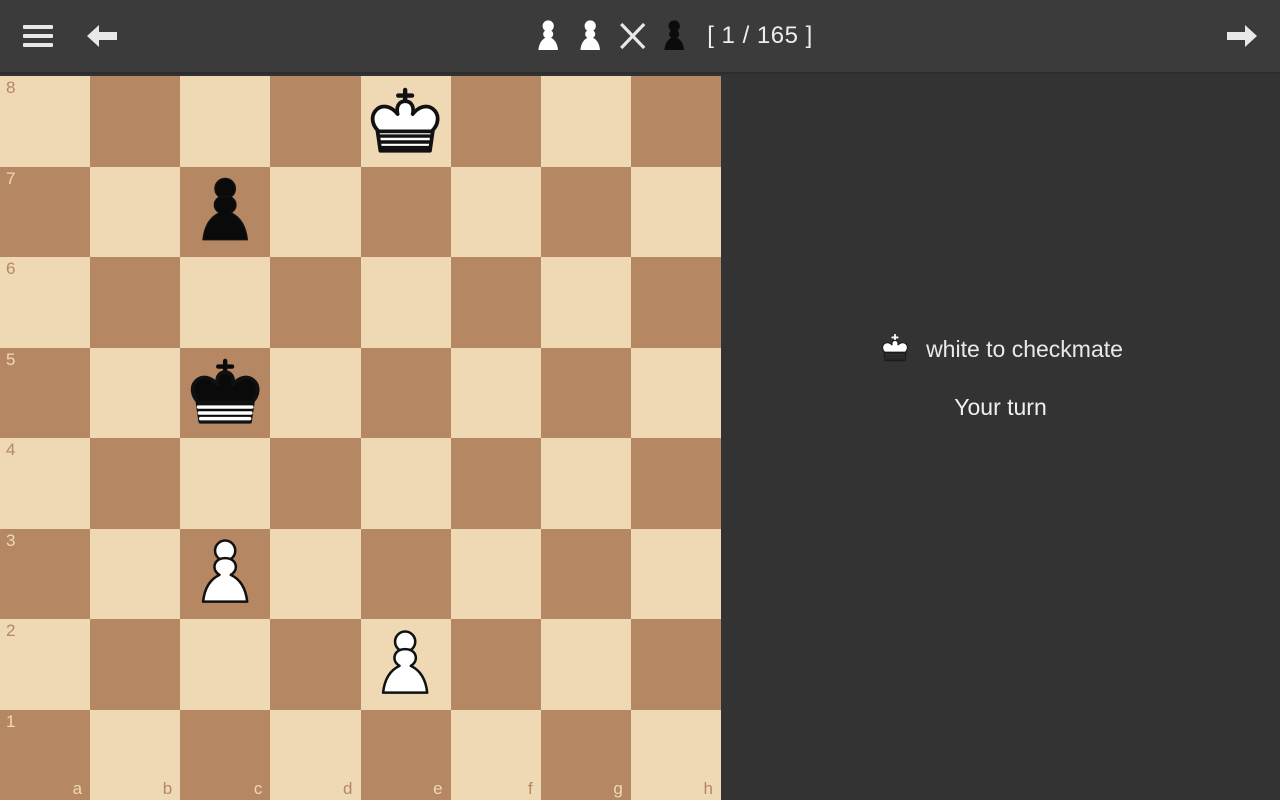 This screenshot has width=1280, height=800. What do you see at coordinates (675, 302) in the screenshot?
I see `board-square-h6` at bounding box center [675, 302].